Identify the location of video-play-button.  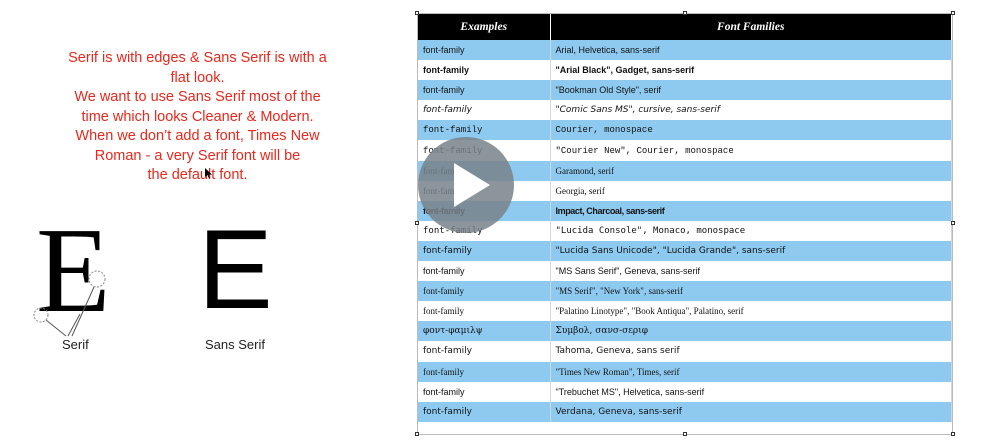
(466, 185).